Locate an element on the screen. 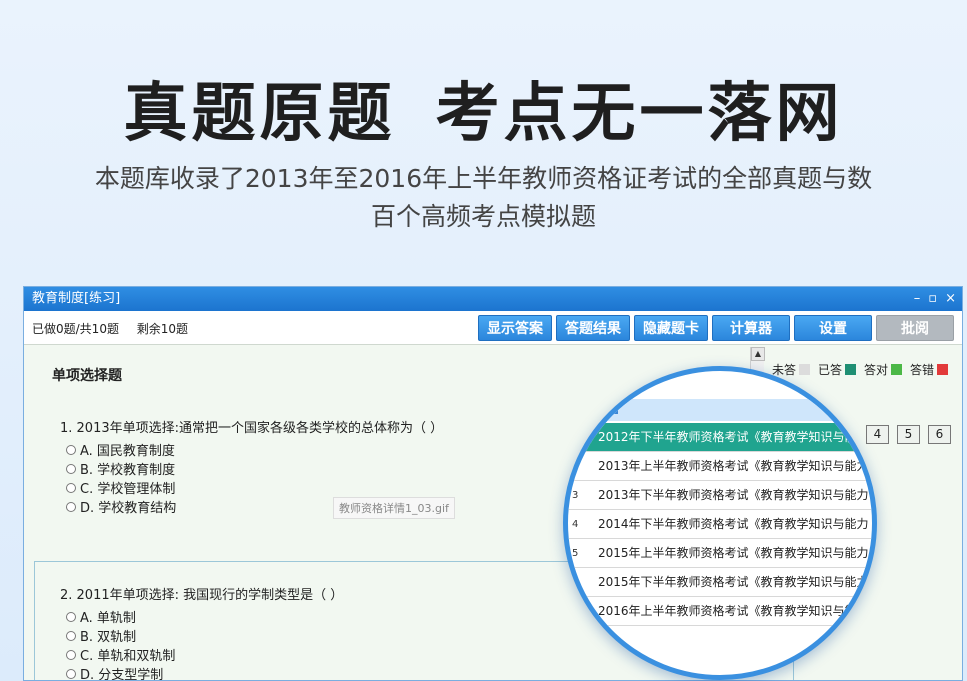  toolbar-buttons: 显示答案 答题结果 隐藏题卡 计算器 设置 批阅 is located at coordinates (716, 328).